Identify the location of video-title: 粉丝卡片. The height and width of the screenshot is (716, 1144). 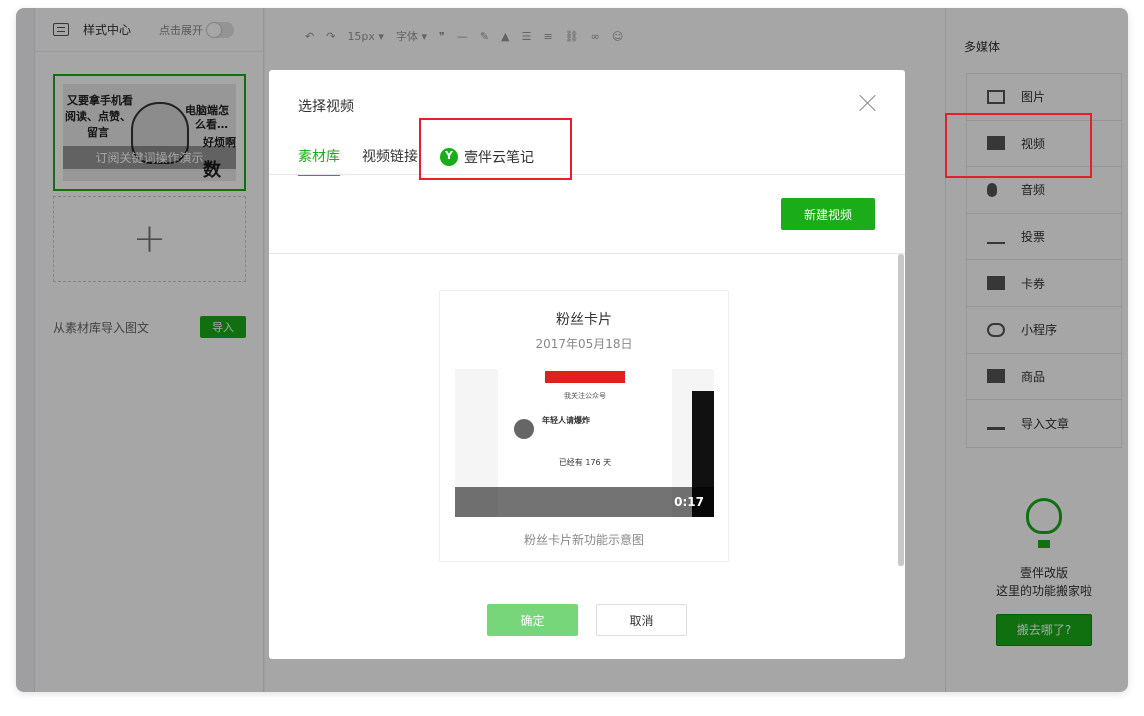
(584, 320).